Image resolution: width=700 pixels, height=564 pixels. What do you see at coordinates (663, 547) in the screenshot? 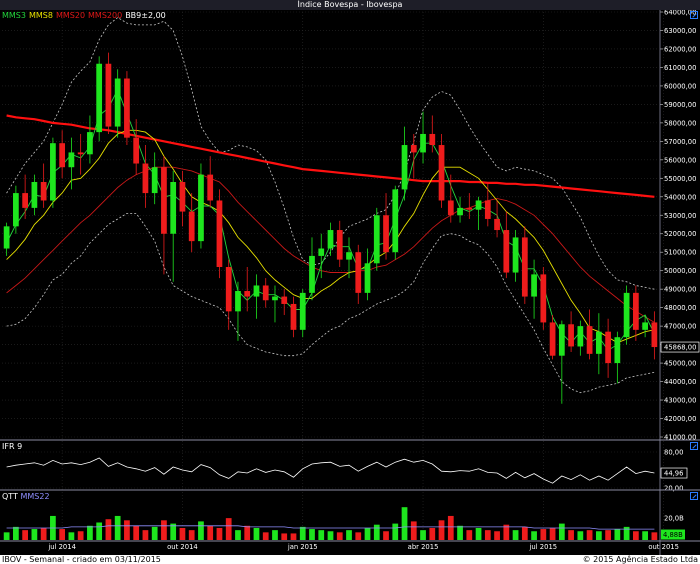
I see `time-axis-tick-label: out 2015` at bounding box center [663, 547].